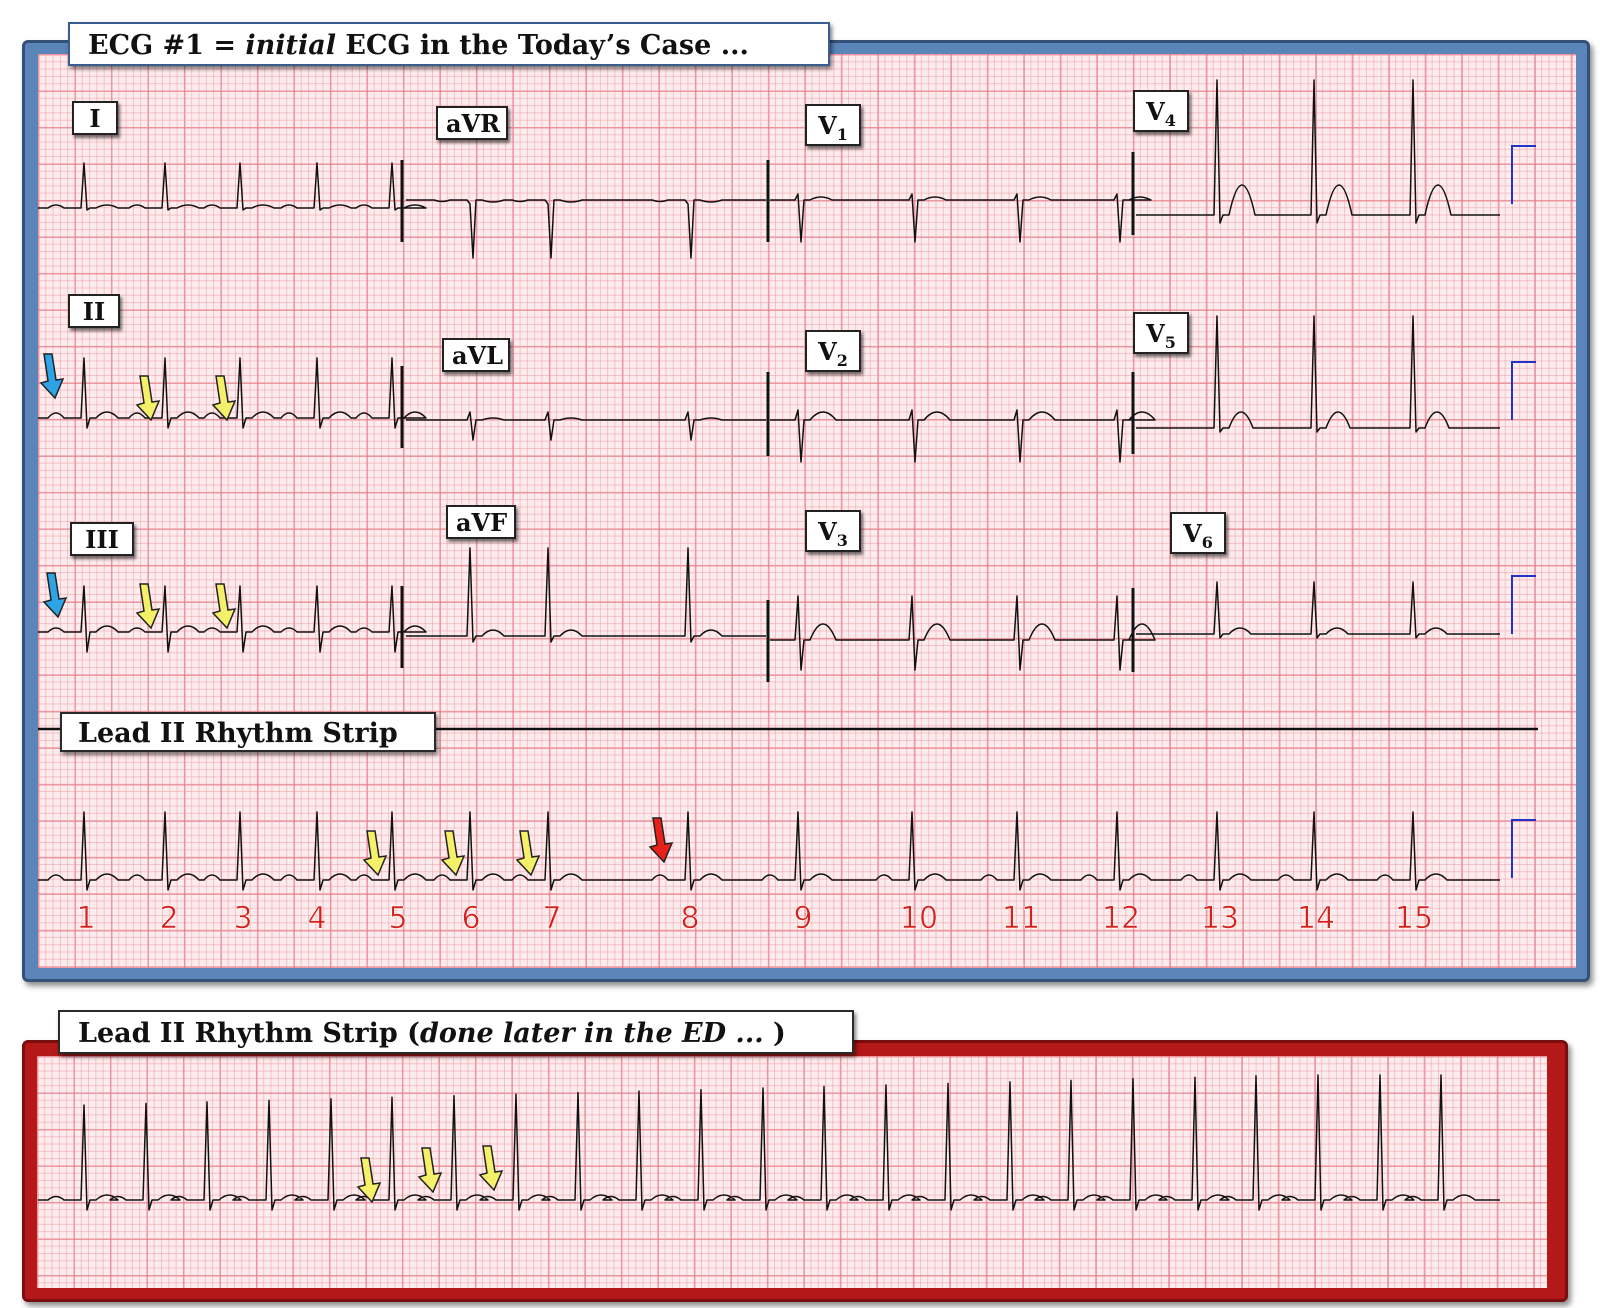 This screenshot has width=1600, height=1308. Describe the element at coordinates (833, 351) in the screenshot. I see `lead-label-V2: V2` at that location.